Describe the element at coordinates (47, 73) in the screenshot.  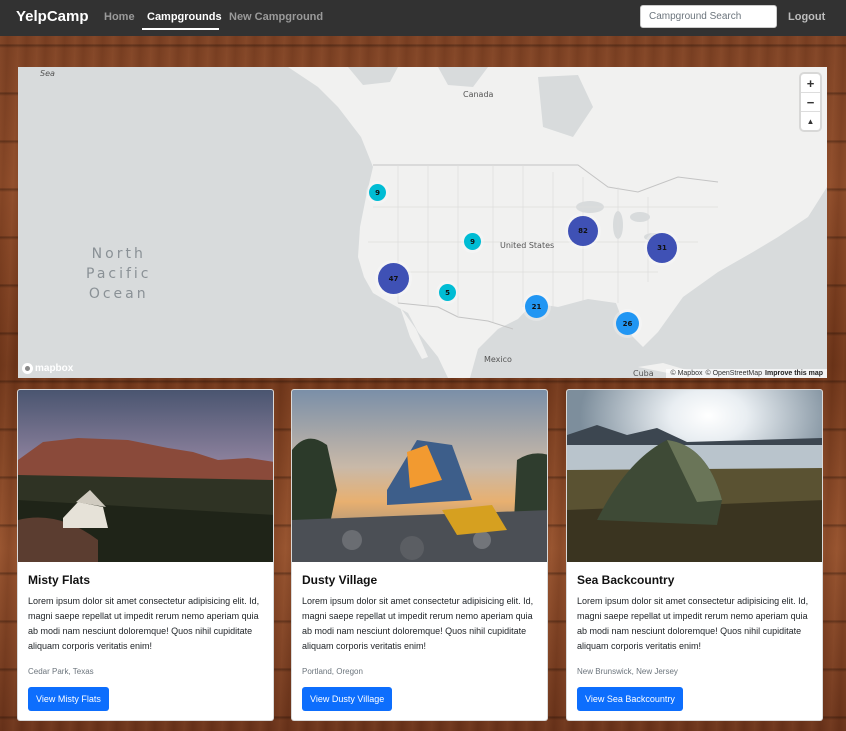
I see `map-label-sea: Sea` at that location.